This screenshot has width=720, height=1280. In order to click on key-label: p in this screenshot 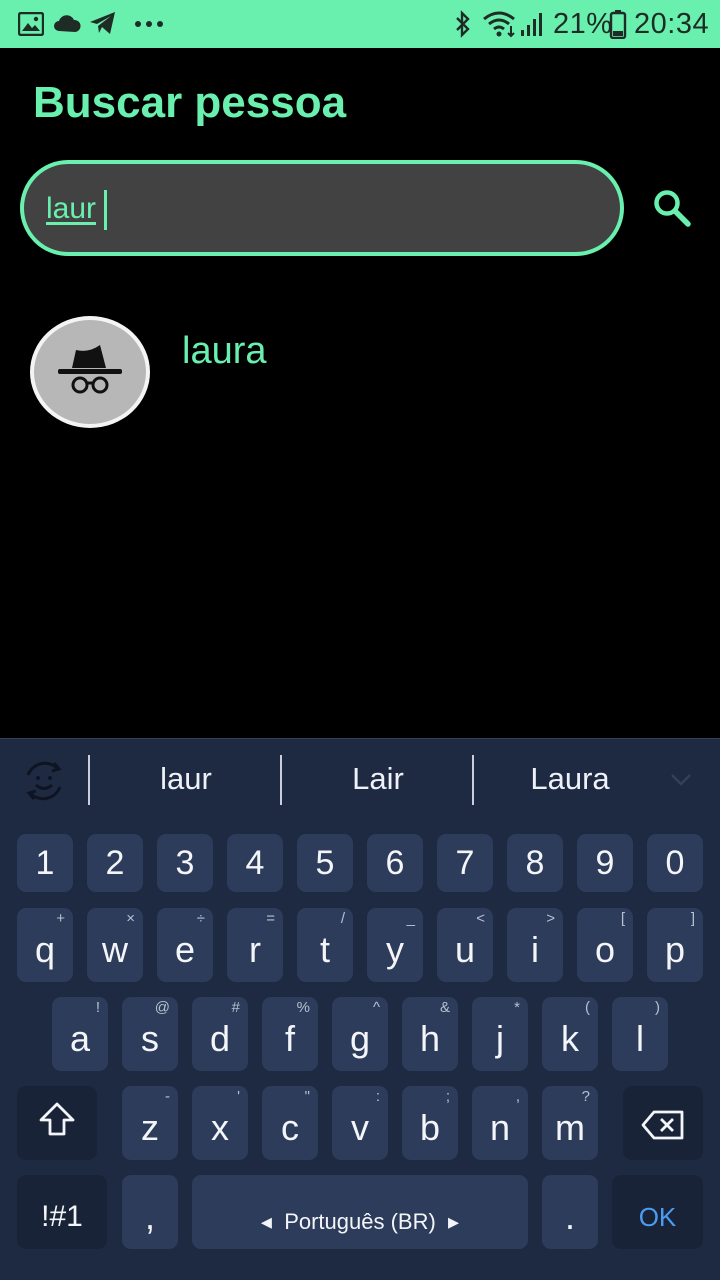, I will do `click(675, 949)`.